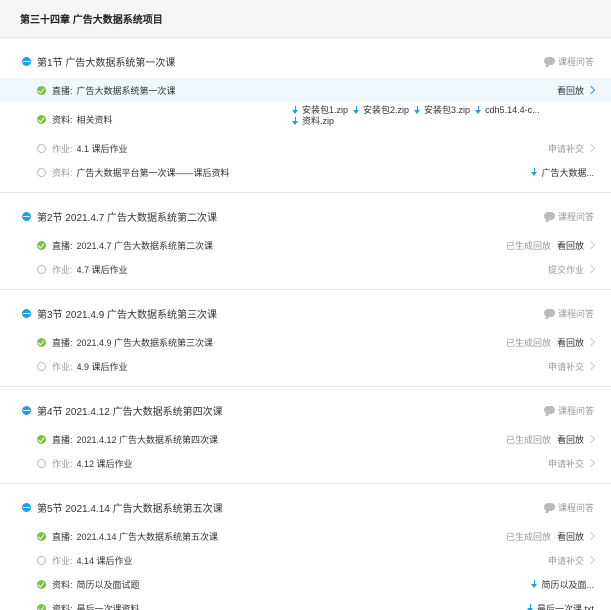 Image resolution: width=611 pixels, height=610 pixels. What do you see at coordinates (305, 313) in the screenshot?
I see `section-header: 第3节 2021.4.9 广告大数据系统第三次课 课程问答` at bounding box center [305, 313].